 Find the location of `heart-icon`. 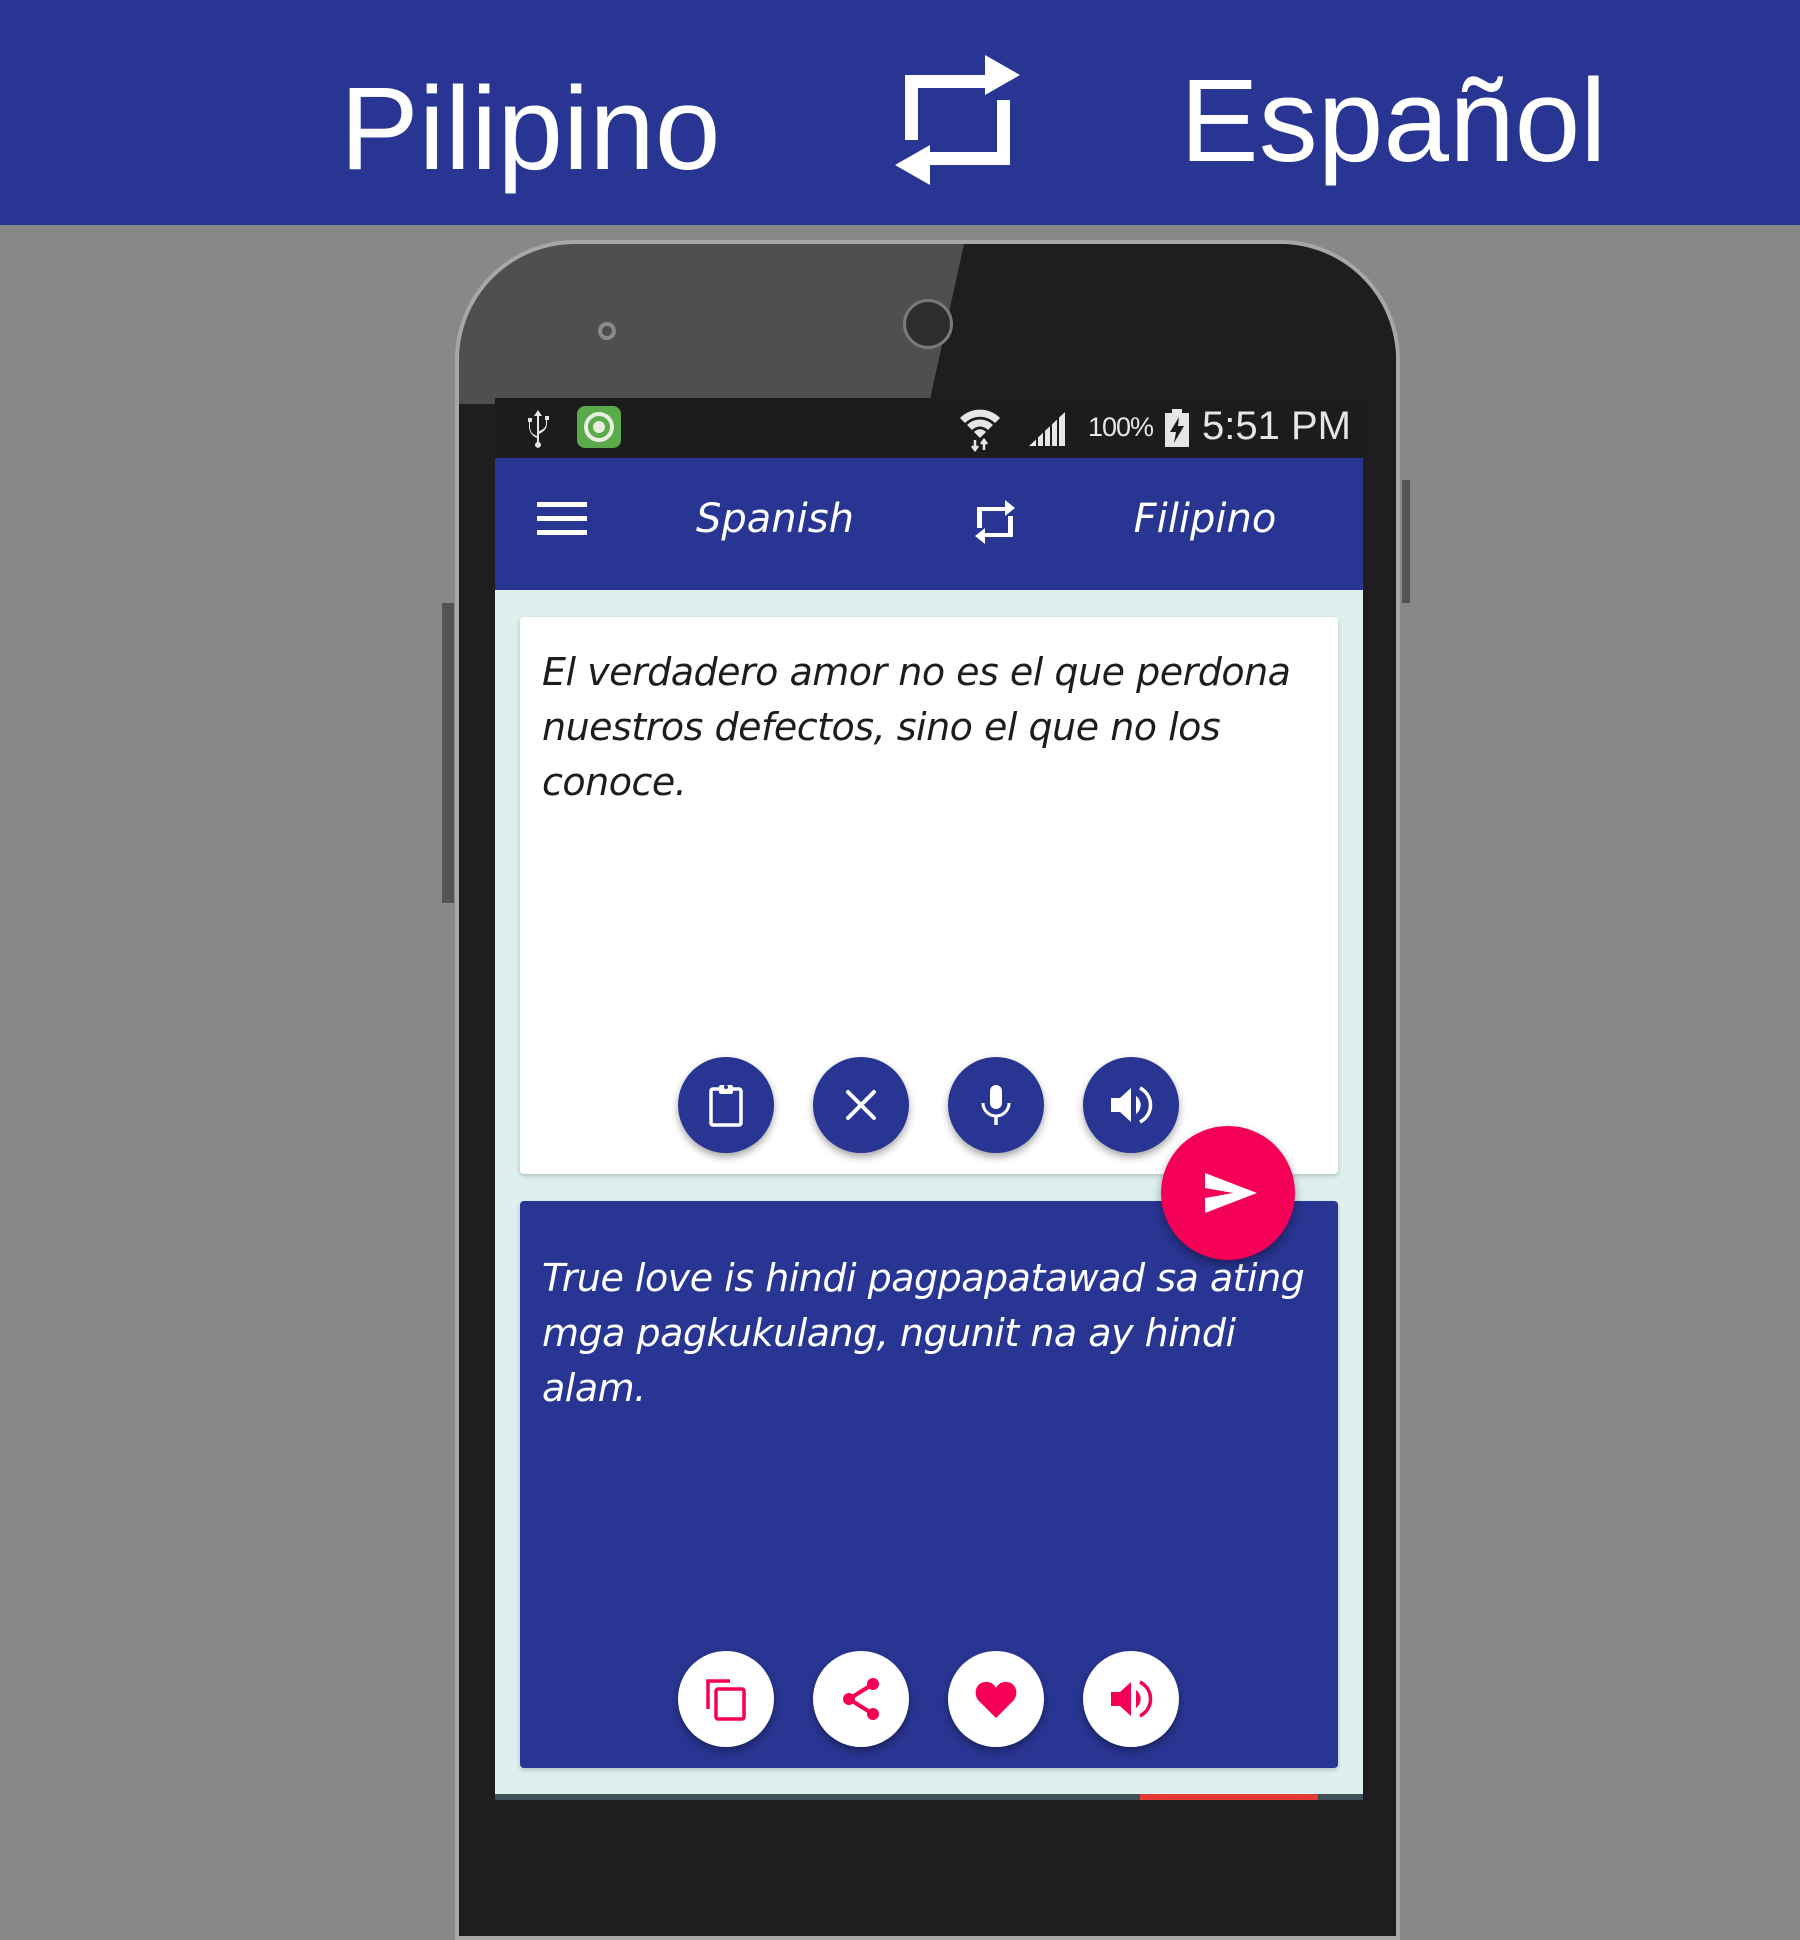

heart-icon is located at coordinates (996, 1699).